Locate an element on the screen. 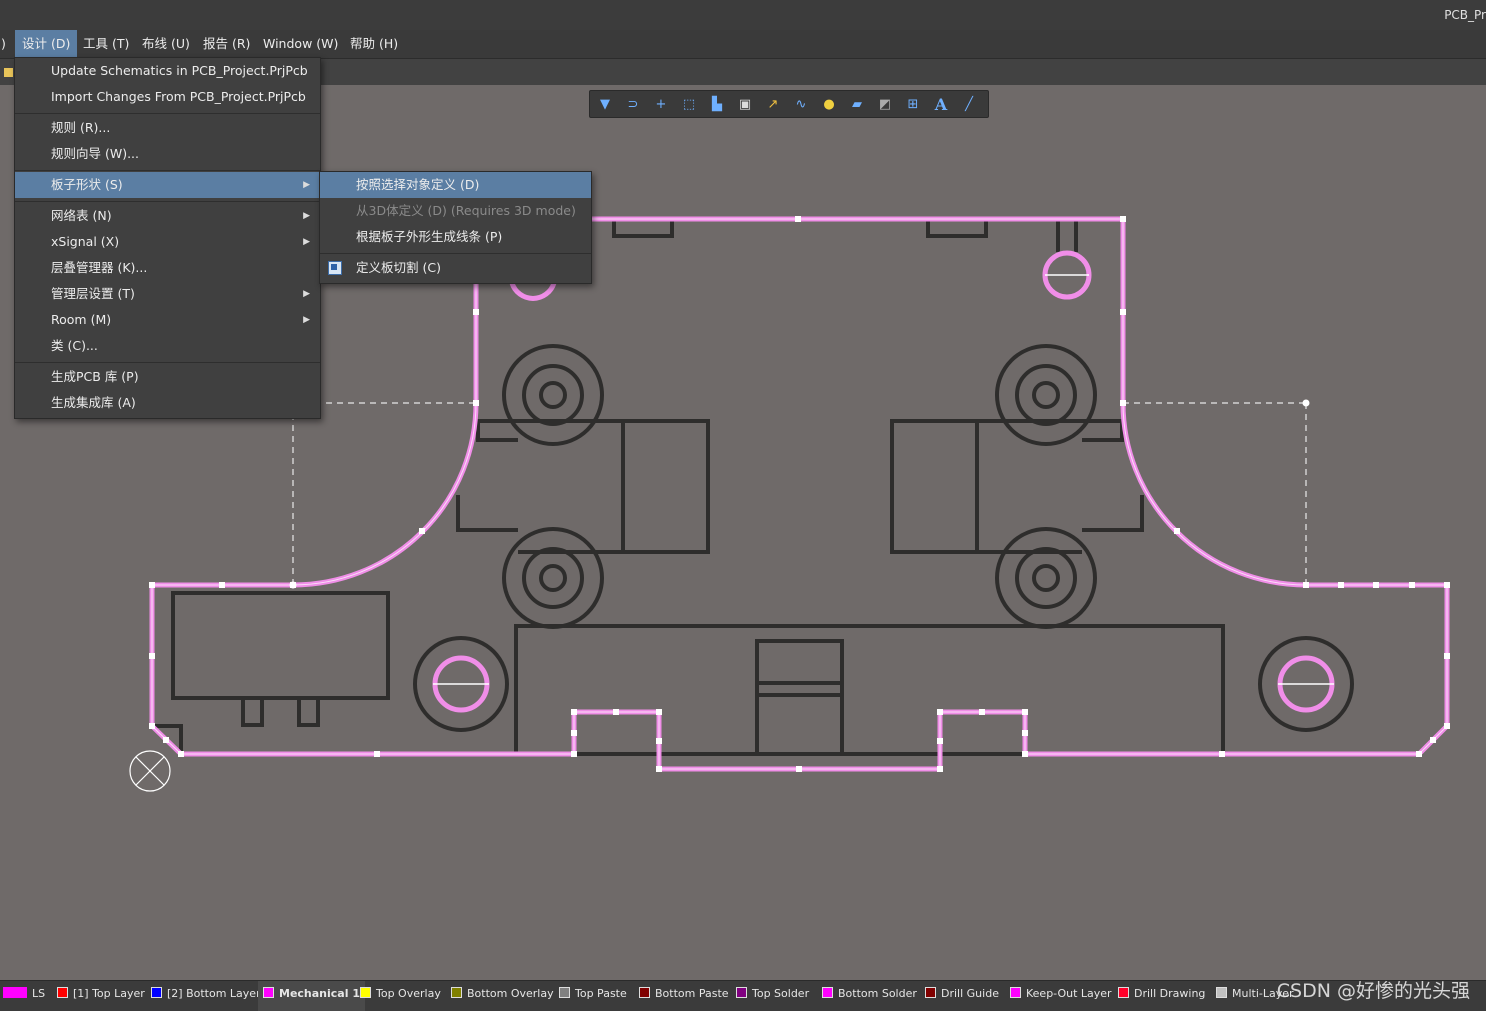 The width and height of the screenshot is (1486, 1011). menu-tools: 工具 (T) is located at coordinates (106, 44).